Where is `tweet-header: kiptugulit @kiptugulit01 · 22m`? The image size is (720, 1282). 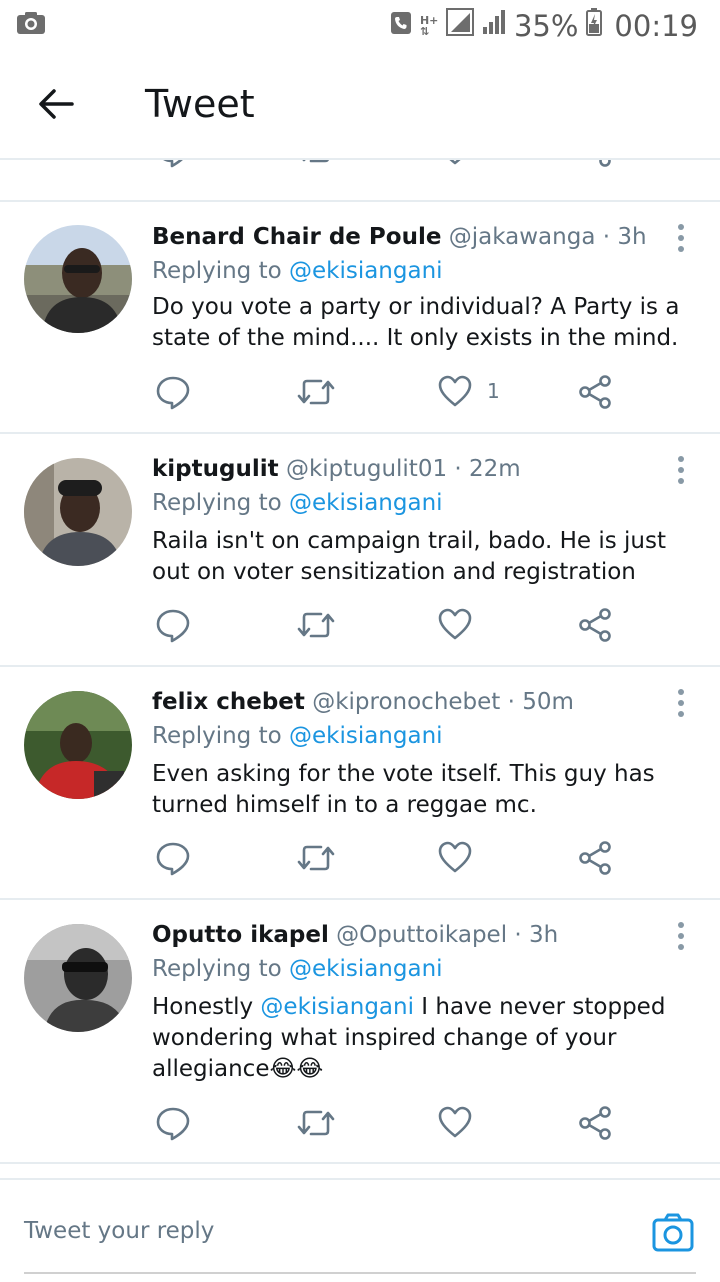 tweet-header: kiptugulit @kiptugulit01 · 22m is located at coordinates (336, 469).